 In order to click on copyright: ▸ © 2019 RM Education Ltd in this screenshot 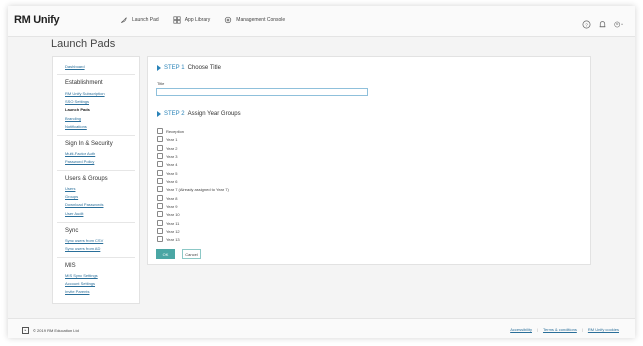, I will do `click(50, 330)`.